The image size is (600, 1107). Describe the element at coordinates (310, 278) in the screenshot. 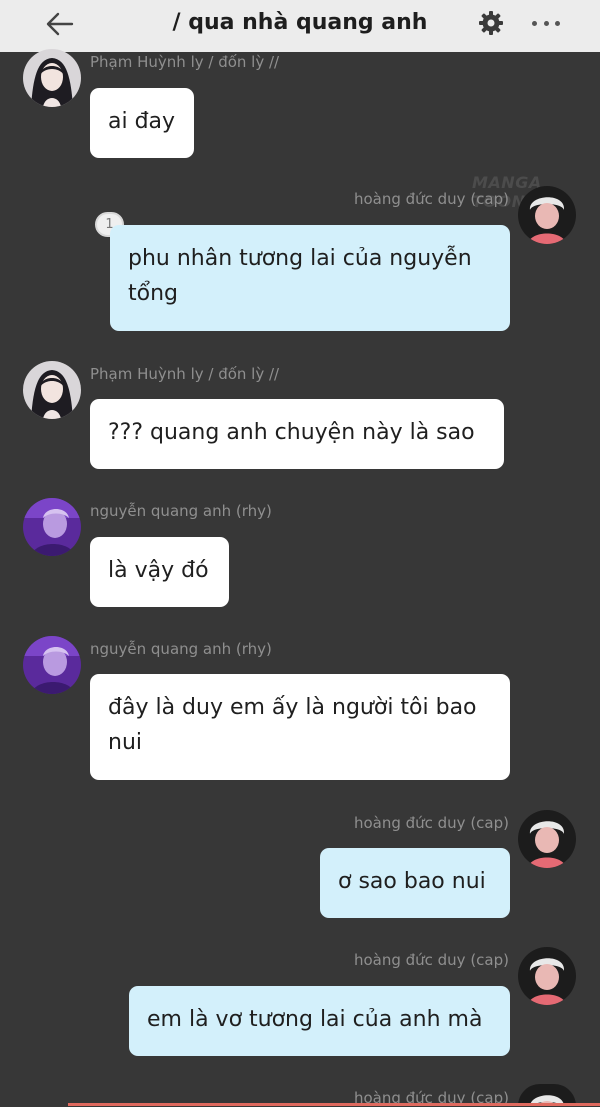

I see `message-bubble: phu nhân tương lai của nguyễn tổng` at that location.